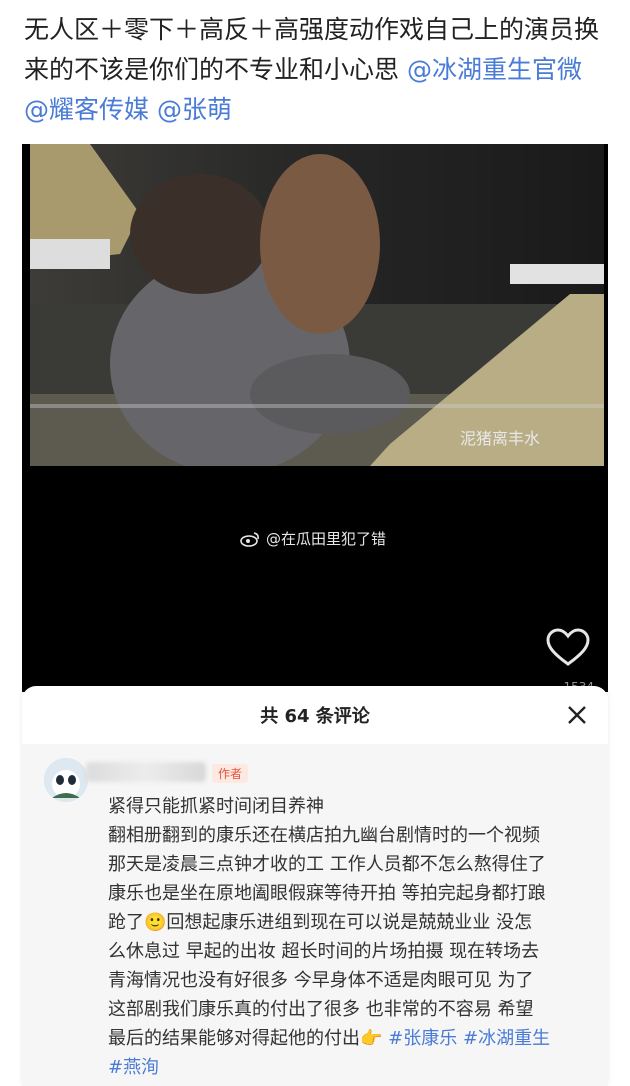  What do you see at coordinates (312, 29) in the screenshot?
I see `post-line-1: 无人区＋零下＋高反＋高强度动作戏自己上的演员换` at bounding box center [312, 29].